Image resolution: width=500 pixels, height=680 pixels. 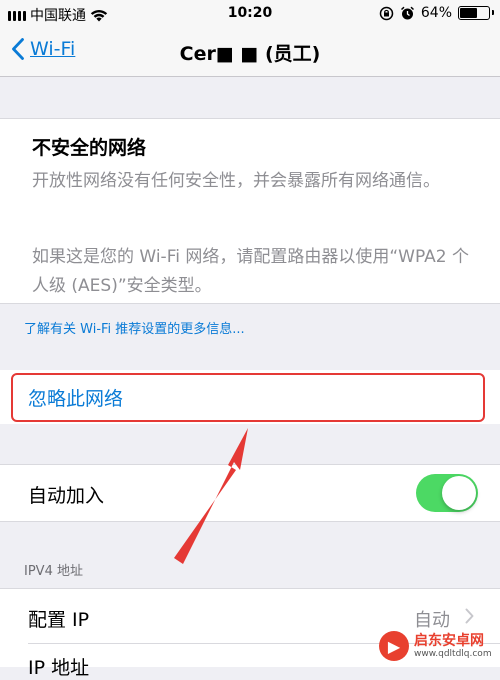 What do you see at coordinates (59, 620) in the screenshot?
I see `configure-ip-label: 配置 IP` at bounding box center [59, 620].